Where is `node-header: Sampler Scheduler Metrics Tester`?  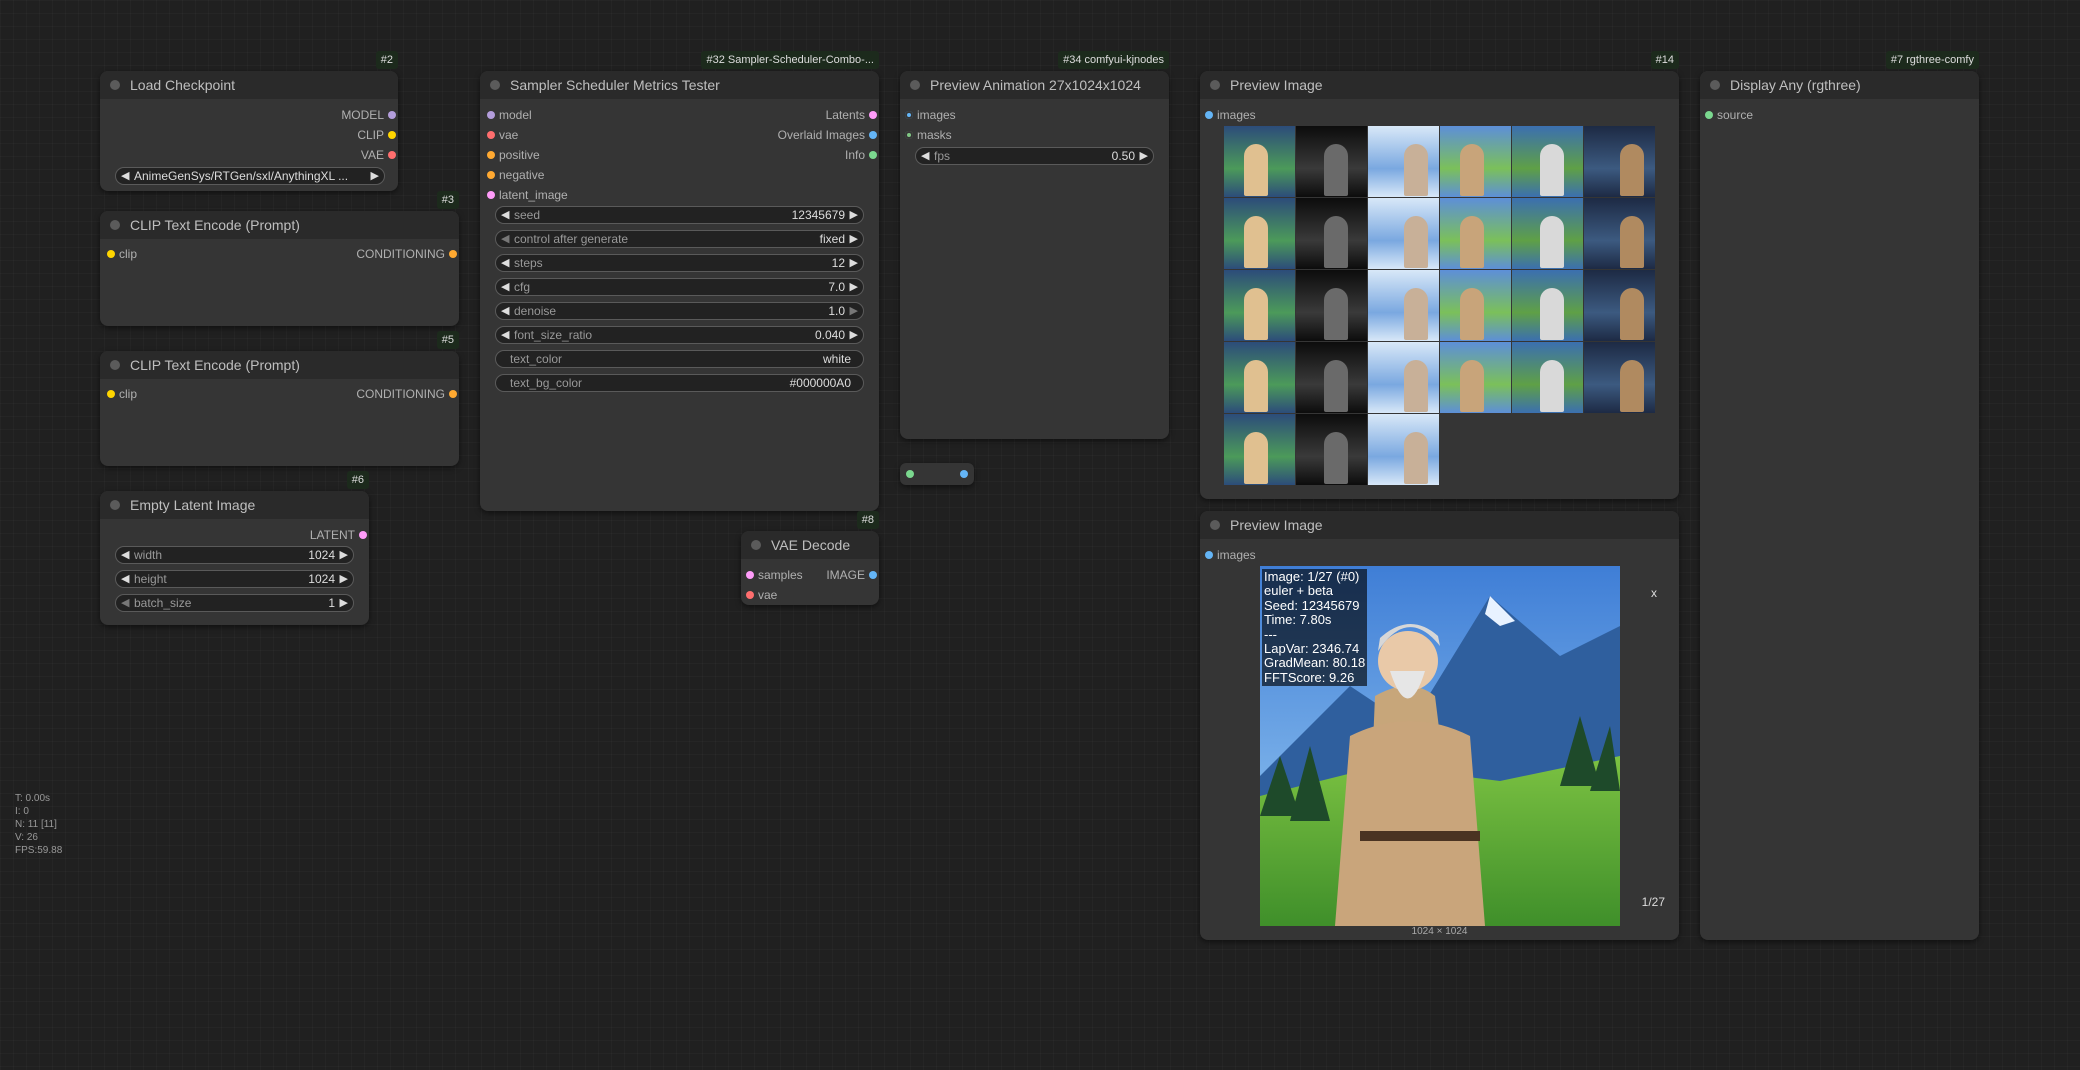 node-header: Sampler Scheduler Metrics Tester is located at coordinates (679, 85).